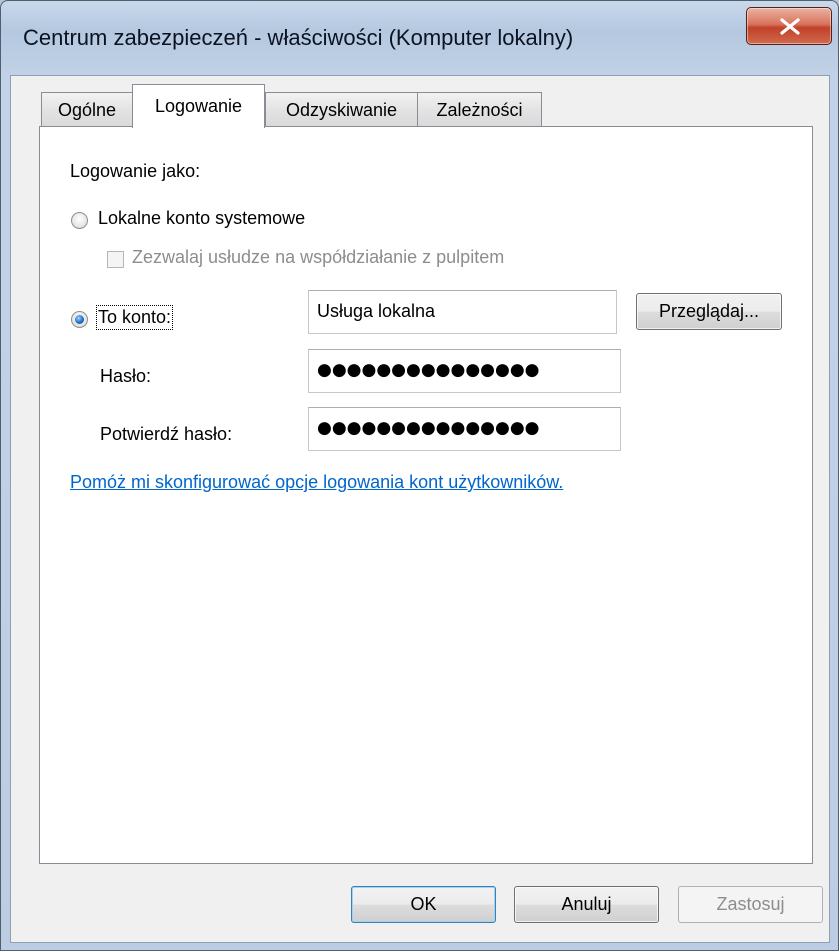 This screenshot has height=951, width=839. Describe the element at coordinates (586, 904) in the screenshot. I see `cancel-button: Anuluj` at that location.